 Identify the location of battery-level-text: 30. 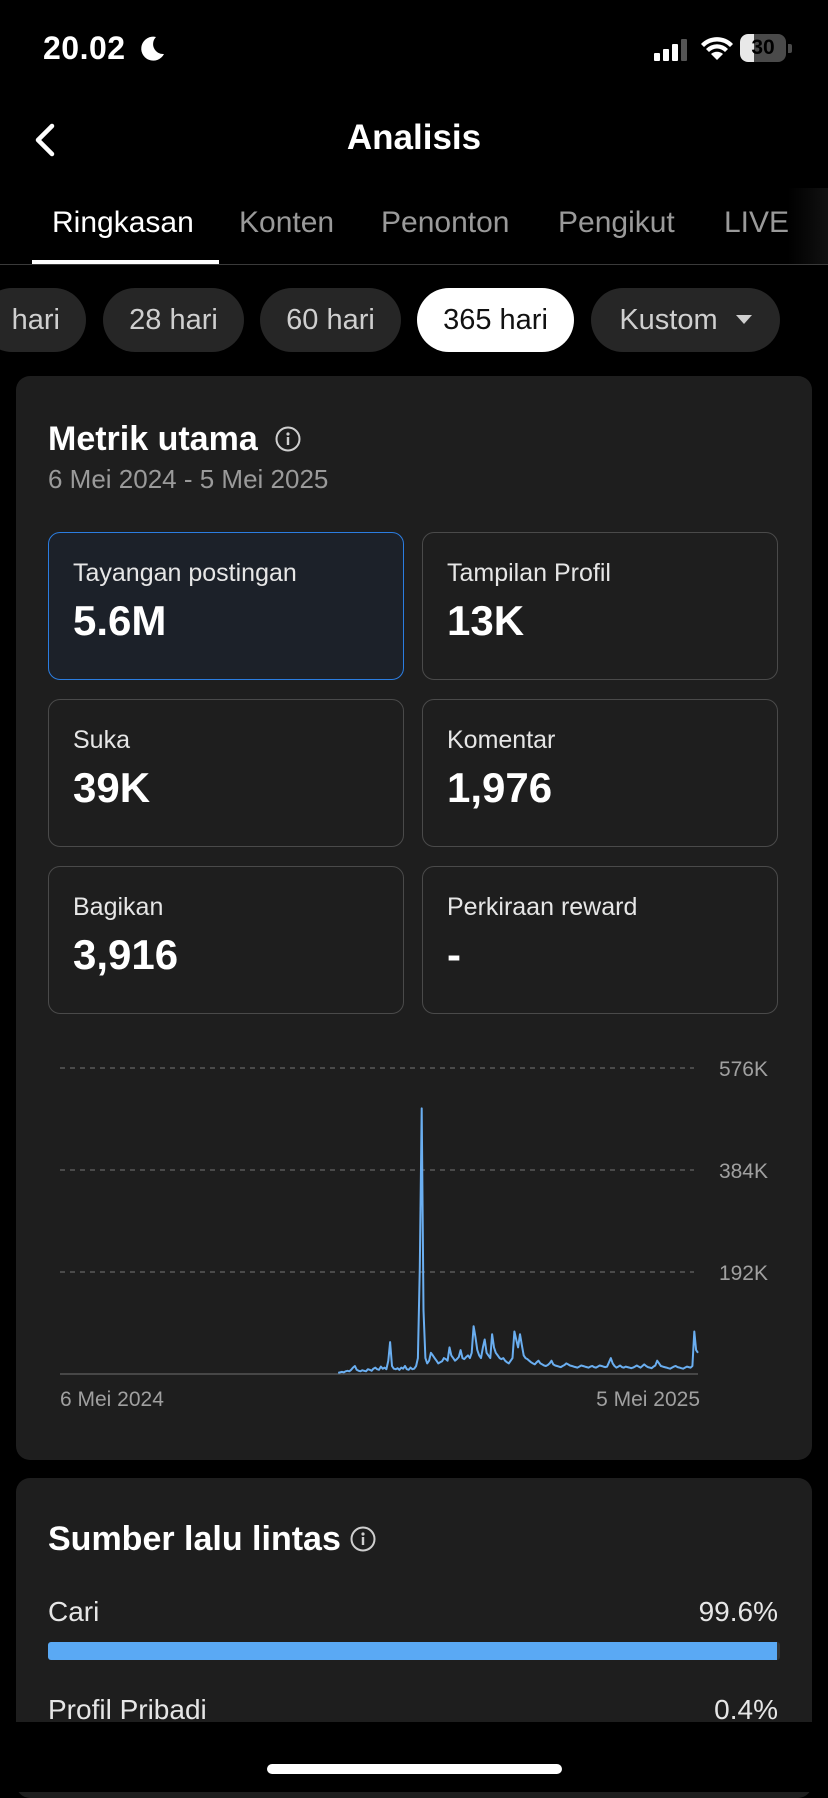
(763, 47).